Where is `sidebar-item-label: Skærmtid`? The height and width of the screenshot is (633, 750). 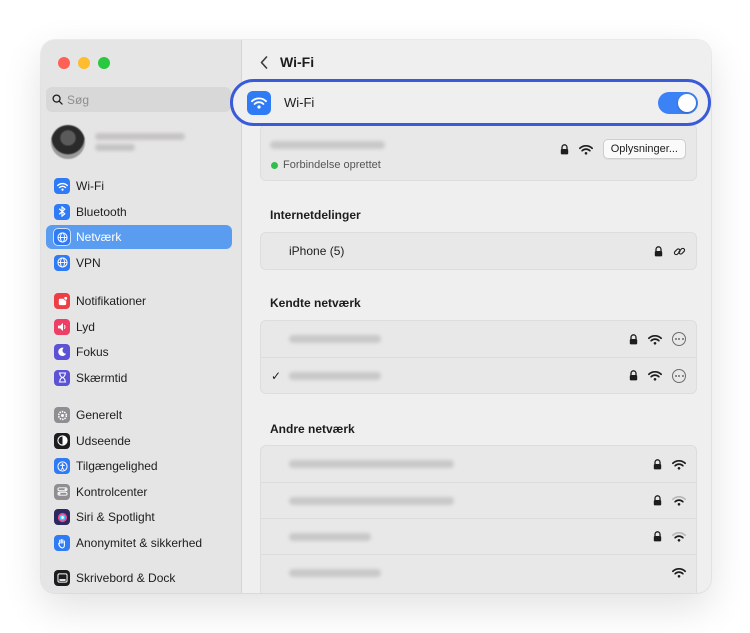
sidebar-item-label: Skærmtid is located at coordinates (102, 377).